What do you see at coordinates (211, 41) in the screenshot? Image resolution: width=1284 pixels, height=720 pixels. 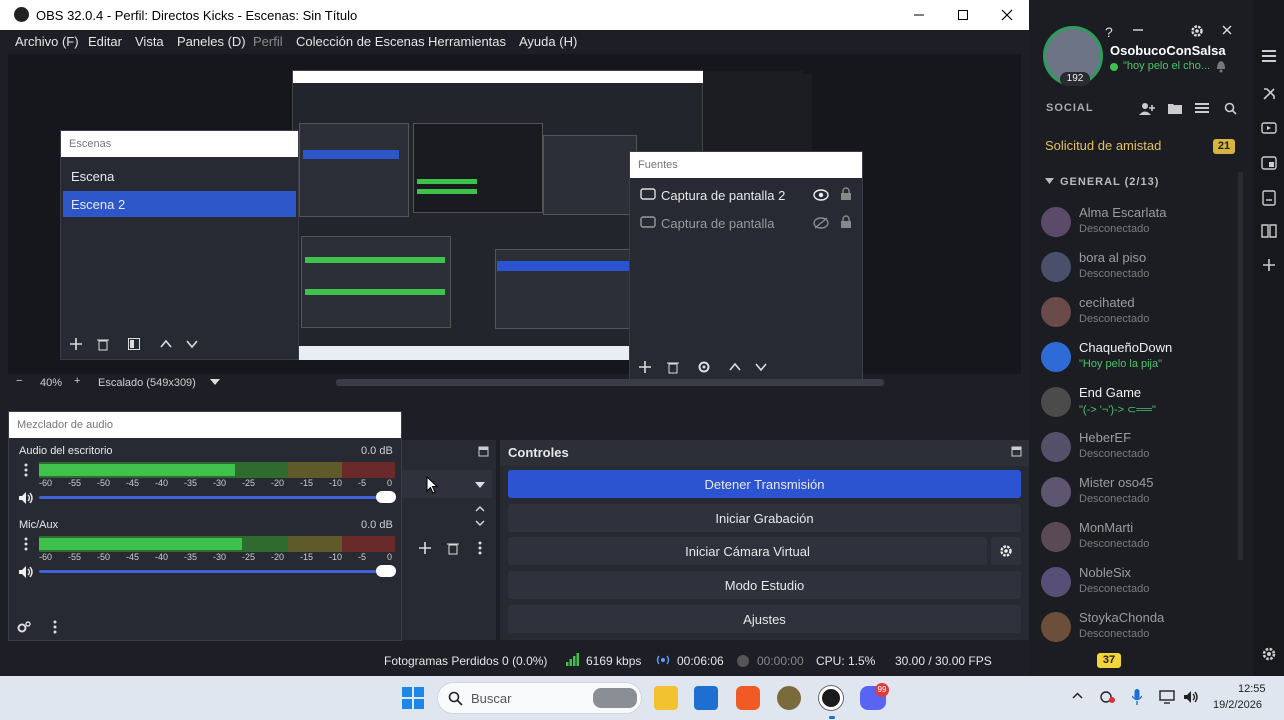 I see `menu-paneles: Paneles (D)` at bounding box center [211, 41].